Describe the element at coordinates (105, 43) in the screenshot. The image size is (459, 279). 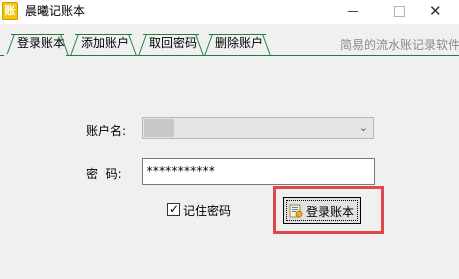
I see `tab-label: 添加账户` at that location.